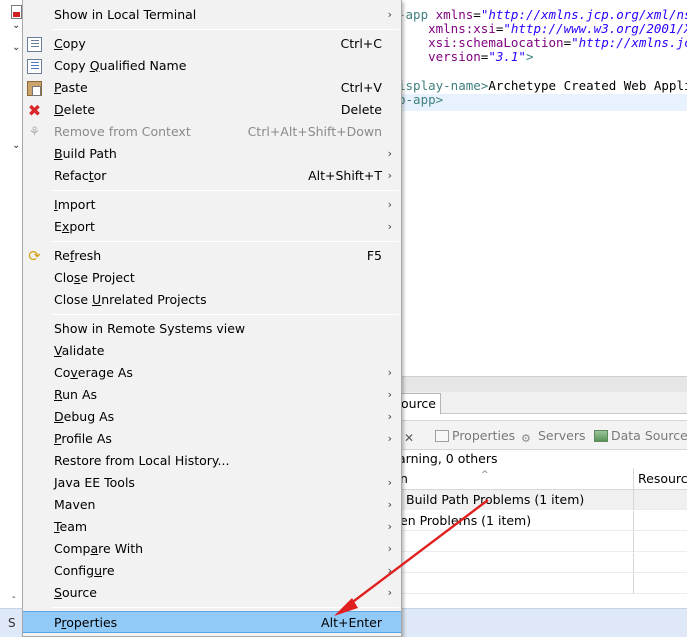 The image size is (687, 637). Describe the element at coordinates (75, 504) in the screenshot. I see `menu-item-label: Maven` at that location.